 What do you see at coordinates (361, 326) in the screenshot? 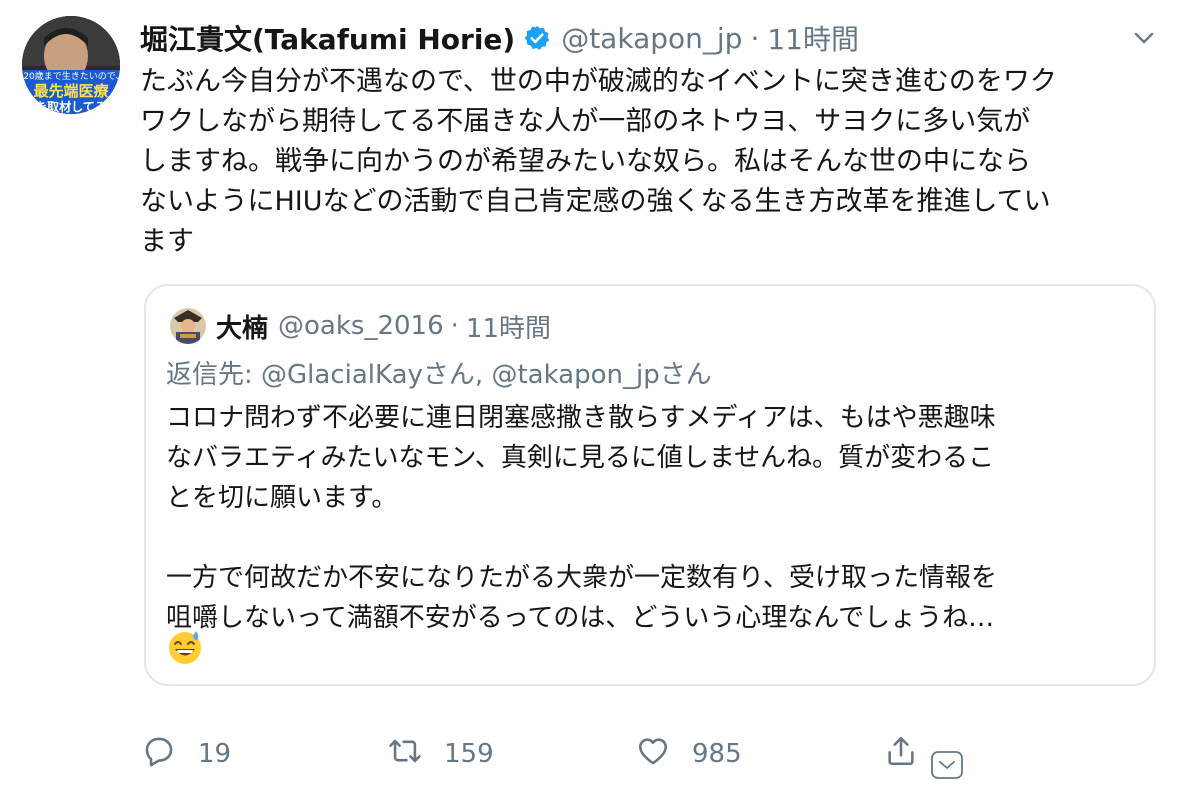
I see `quoted-handle: @oaks_2016` at bounding box center [361, 326].